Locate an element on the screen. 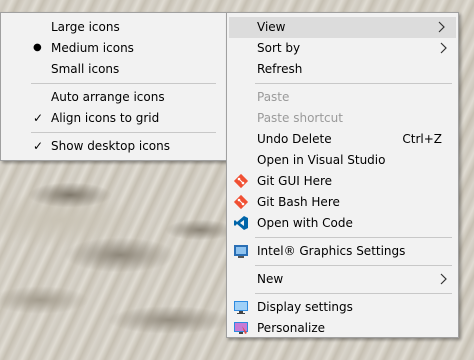 This screenshot has width=474, height=360. menu-item-label: Undo Delete is located at coordinates (294, 139).